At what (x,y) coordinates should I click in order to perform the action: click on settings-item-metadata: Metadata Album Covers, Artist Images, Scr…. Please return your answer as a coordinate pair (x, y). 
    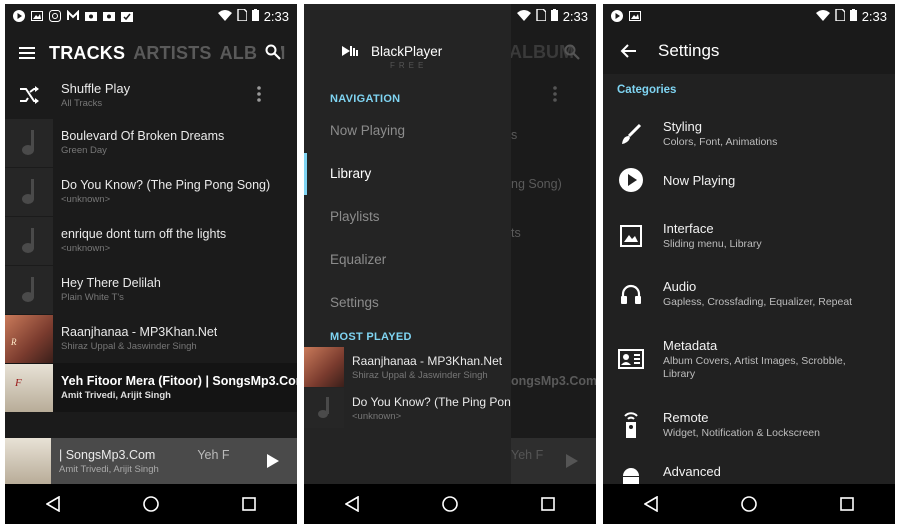
    Looking at the image, I should click on (749, 359).